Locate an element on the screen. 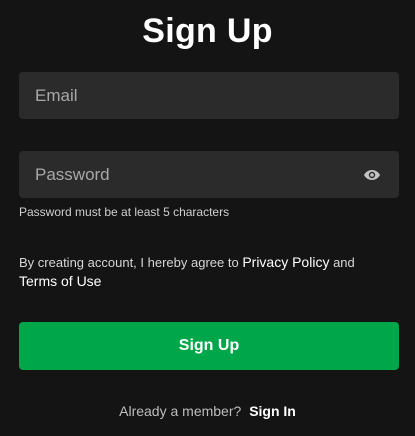 The width and height of the screenshot is (415, 436). page-title: Sign Up is located at coordinates (207, 31).